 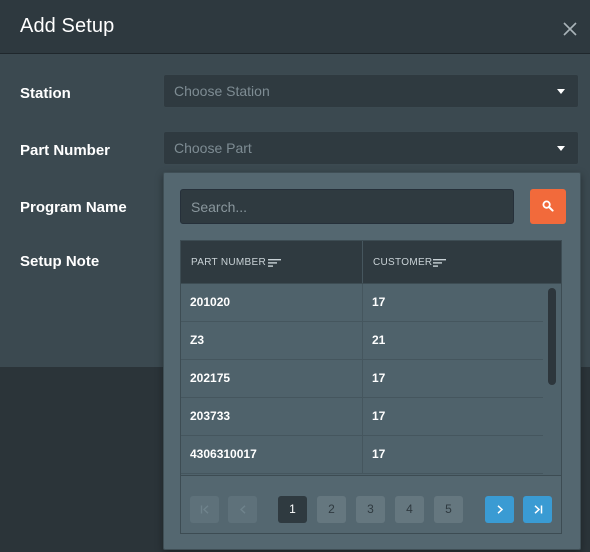 I want to click on last-page-button, so click(x=537, y=509).